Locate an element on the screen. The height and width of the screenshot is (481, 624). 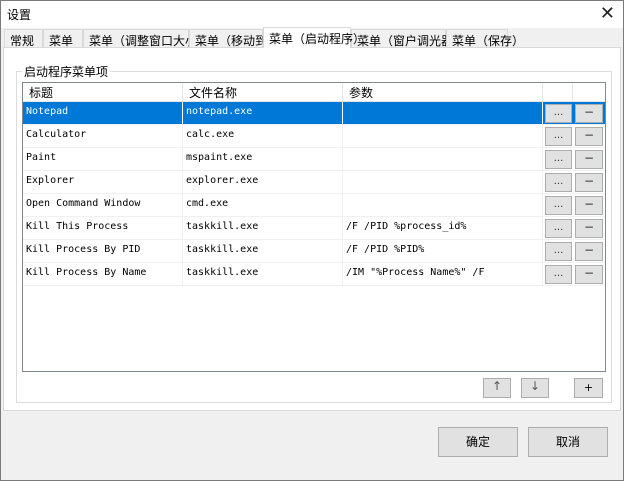
row-args: /F /PID %process_id% is located at coordinates (443, 228).